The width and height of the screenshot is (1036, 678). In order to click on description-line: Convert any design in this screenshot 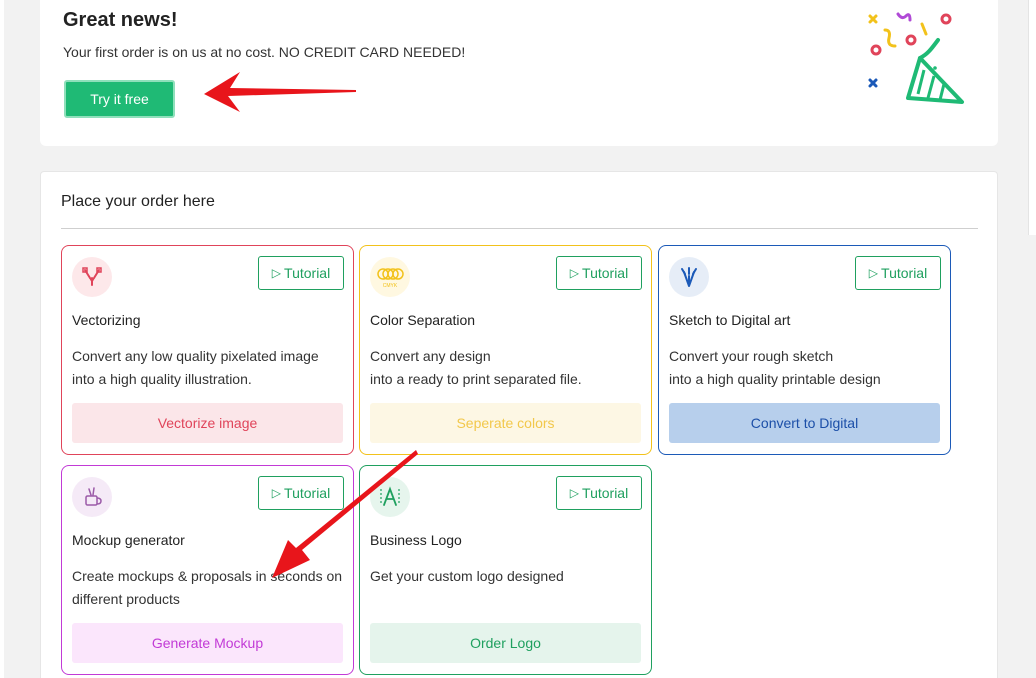, I will do `click(430, 356)`.